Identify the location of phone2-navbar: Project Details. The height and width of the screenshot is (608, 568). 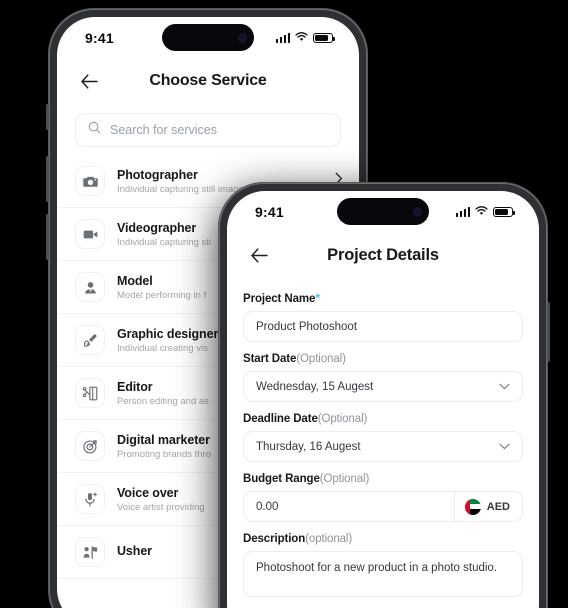
(383, 255).